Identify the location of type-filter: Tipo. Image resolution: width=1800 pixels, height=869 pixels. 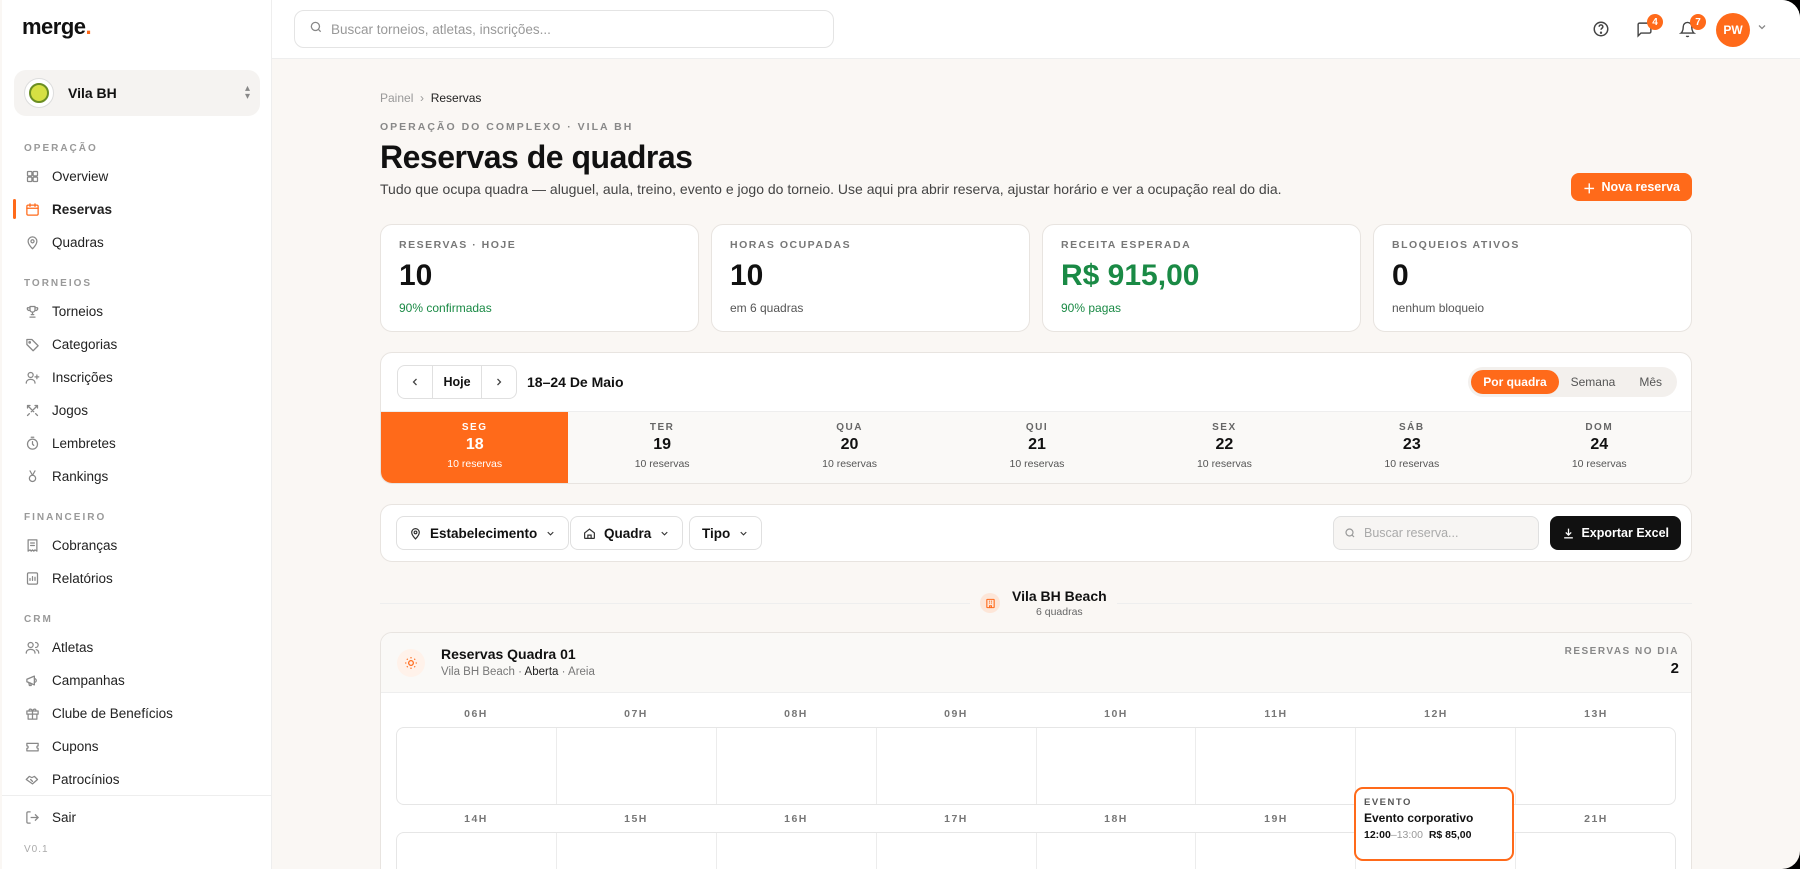
(726, 533).